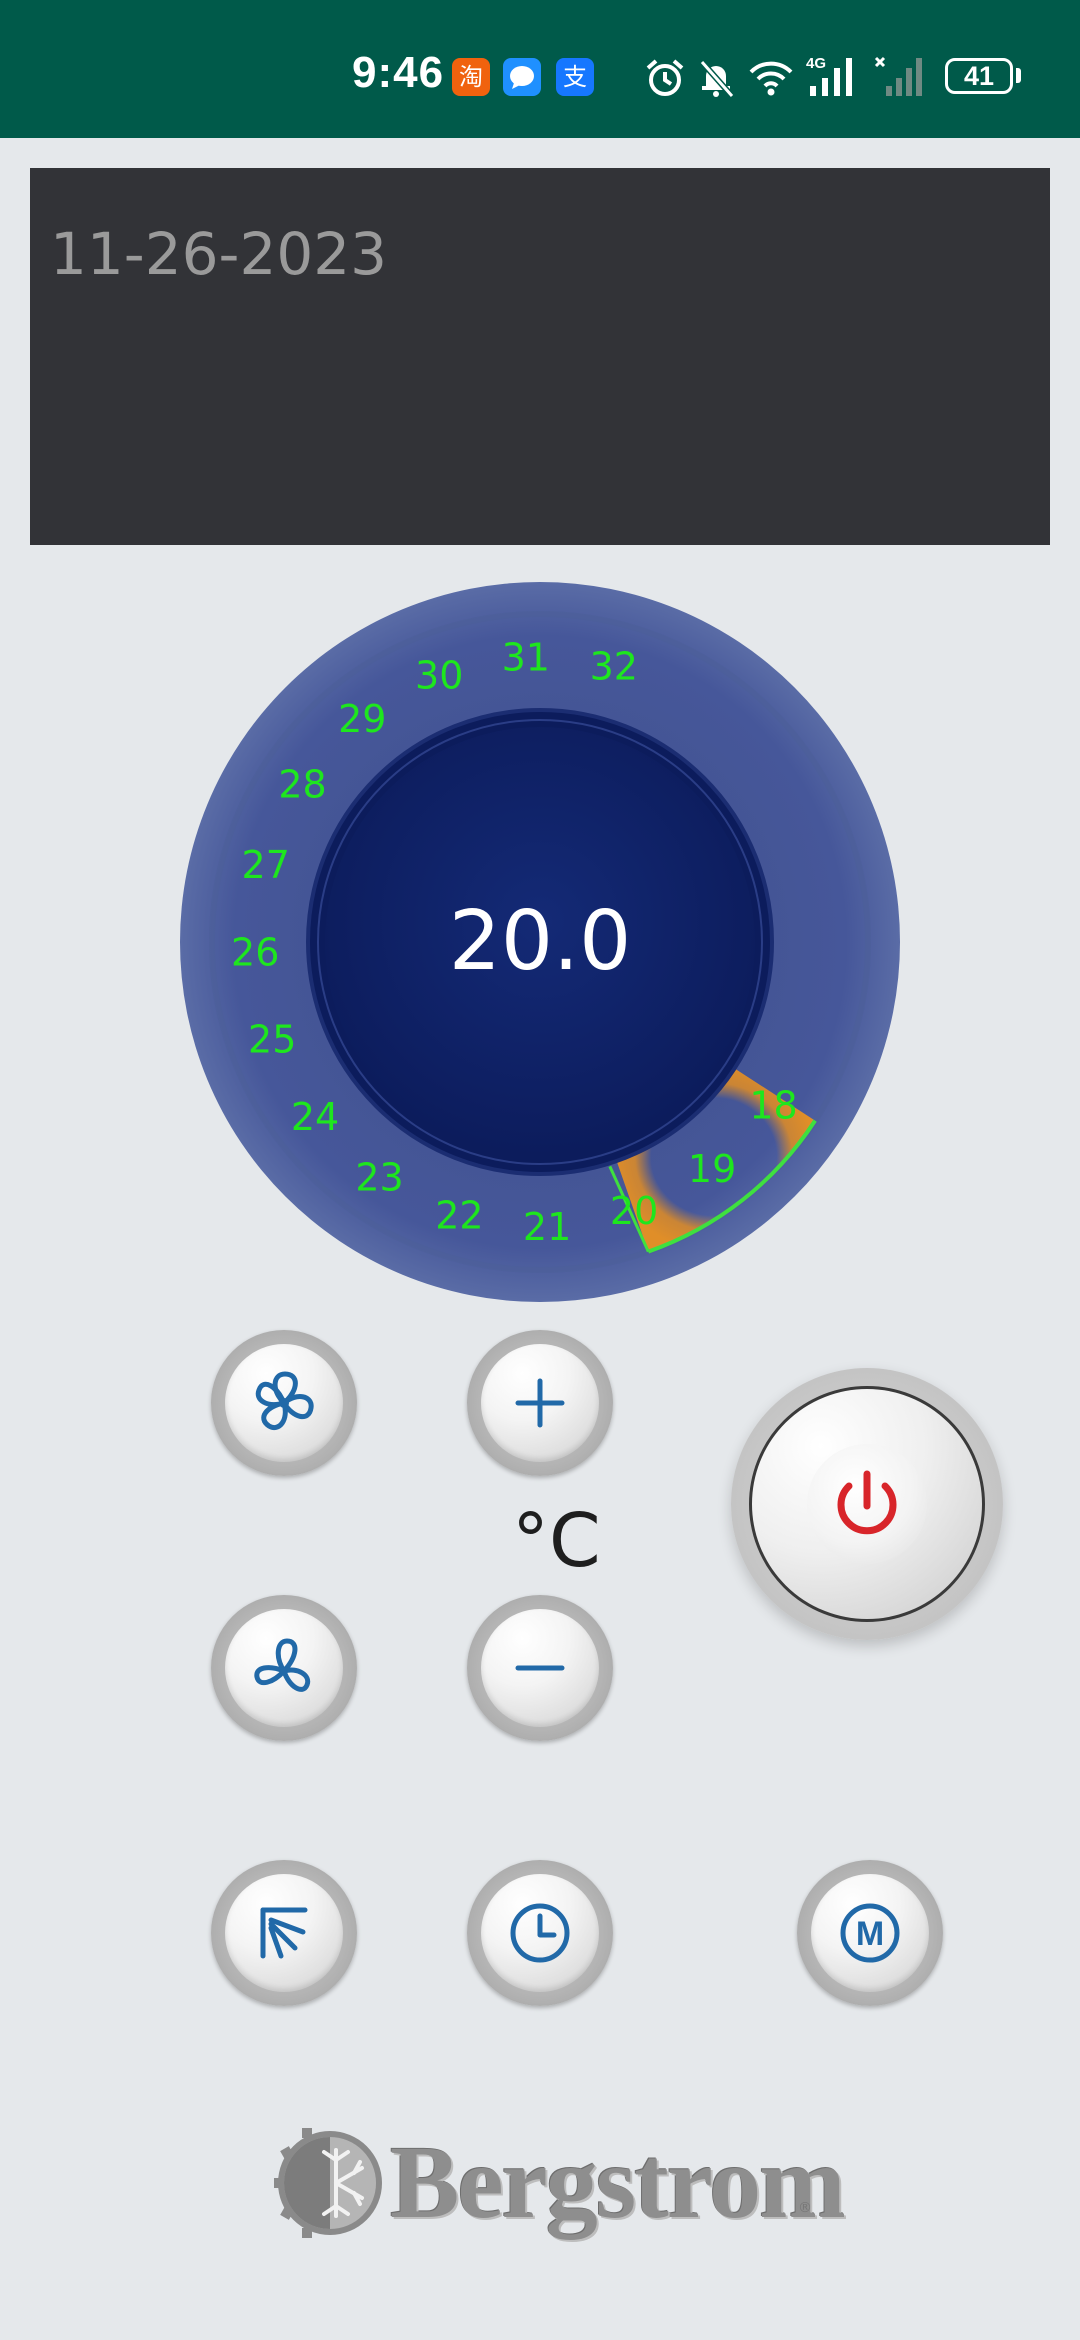  I want to click on dial-scale-label: 26, so click(255, 953).